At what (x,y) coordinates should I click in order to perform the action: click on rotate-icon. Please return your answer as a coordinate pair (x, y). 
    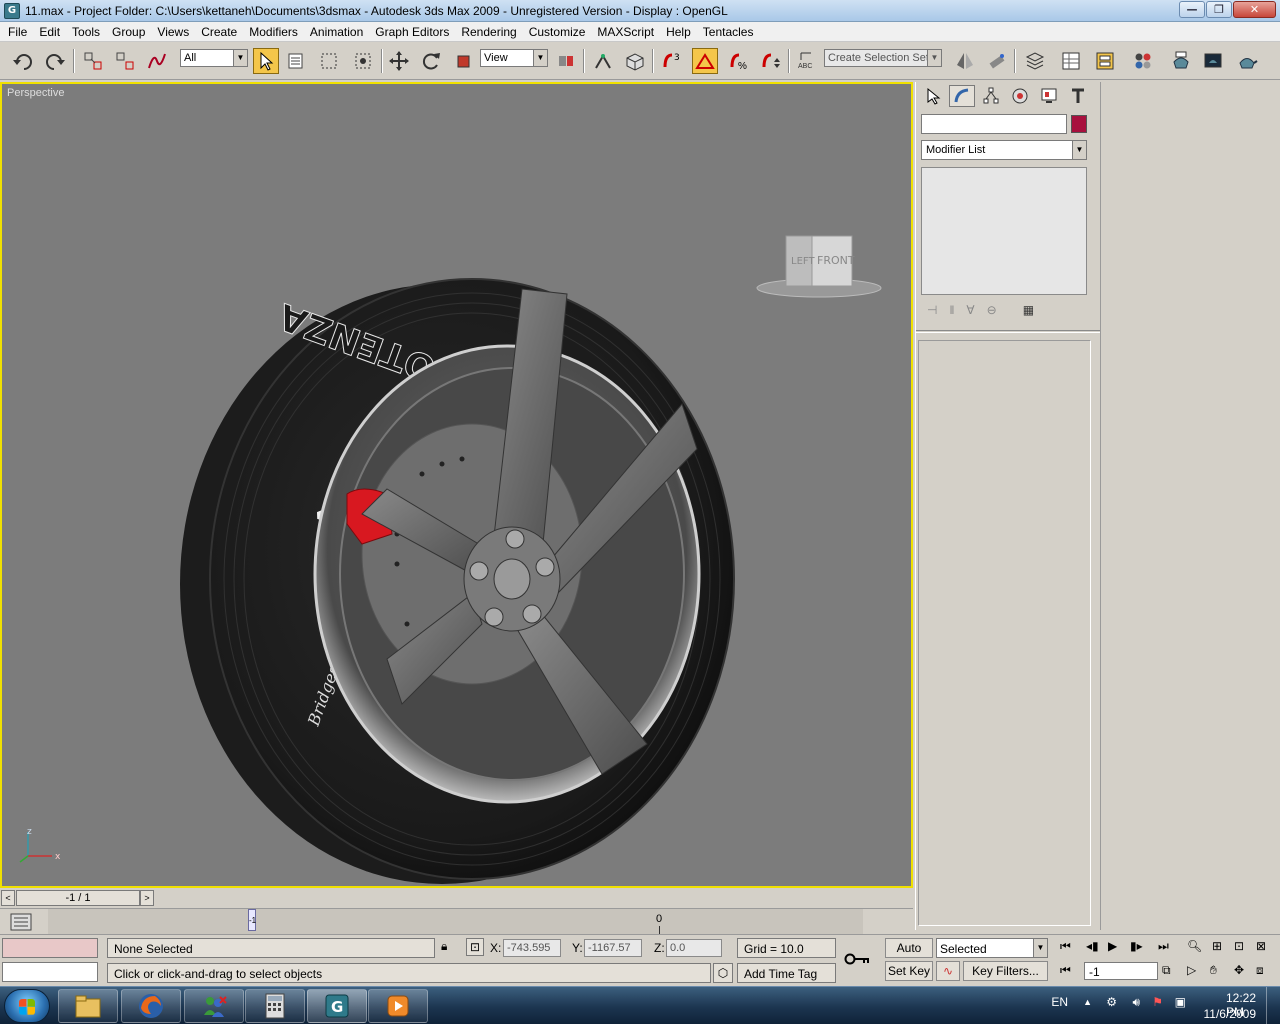
    Looking at the image, I should click on (431, 61).